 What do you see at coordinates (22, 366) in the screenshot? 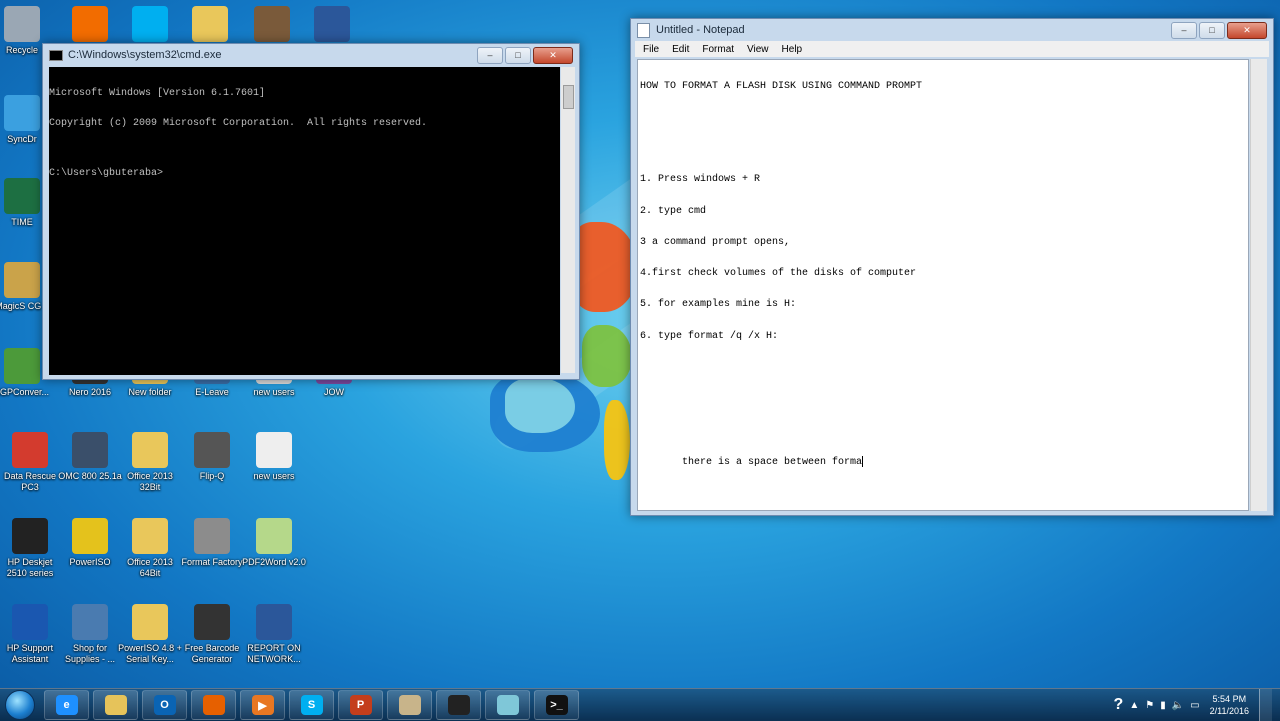
I see `converter-icon` at bounding box center [22, 366].